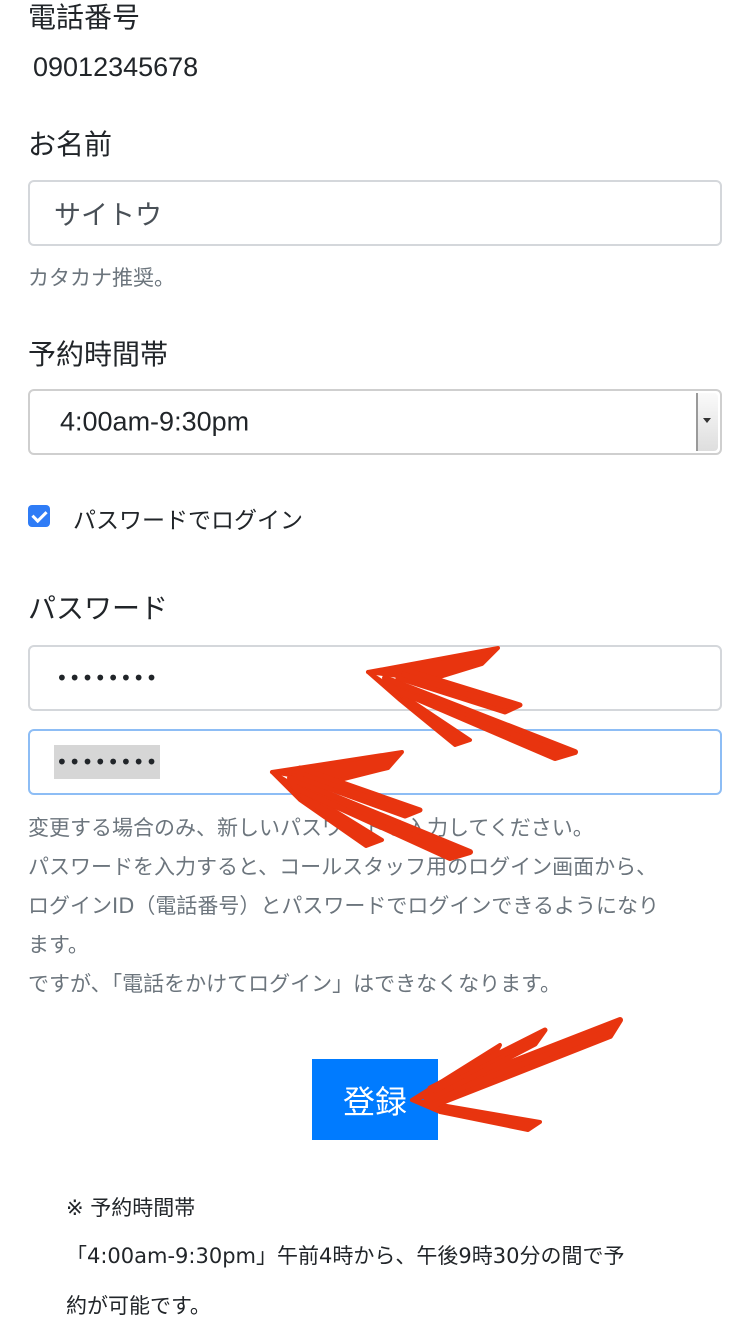 Image resolution: width=750 pixels, height=1334 pixels. Describe the element at coordinates (98, 608) in the screenshot. I see `password-label: パスワード` at that location.